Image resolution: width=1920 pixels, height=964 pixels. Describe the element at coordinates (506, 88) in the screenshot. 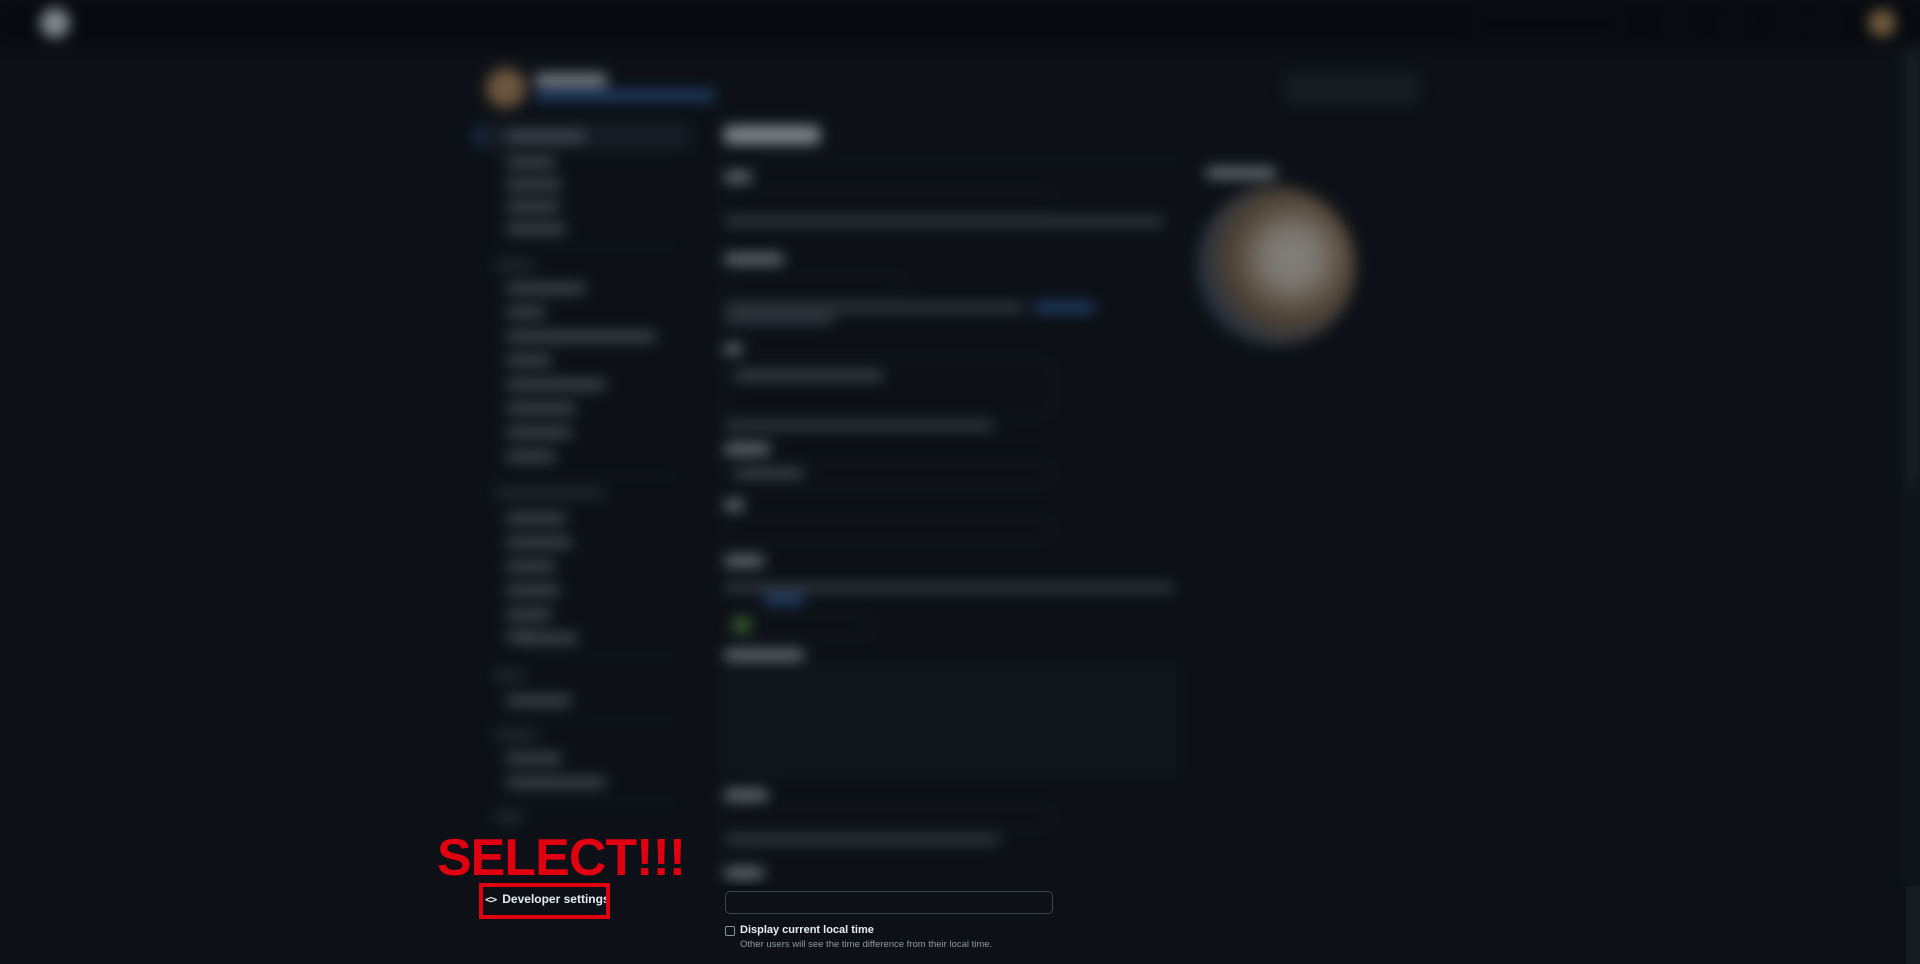

I see `profile-avatar` at that location.